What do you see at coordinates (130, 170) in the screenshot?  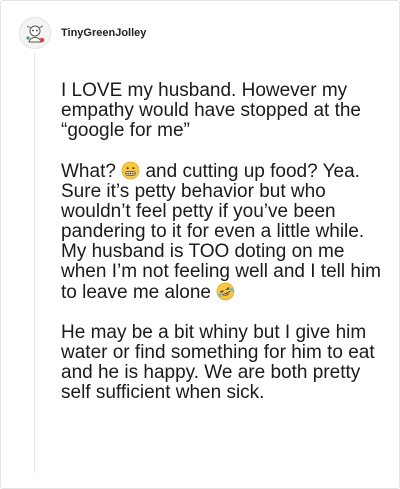 I see `grimacing-face-emoji-icon` at bounding box center [130, 170].